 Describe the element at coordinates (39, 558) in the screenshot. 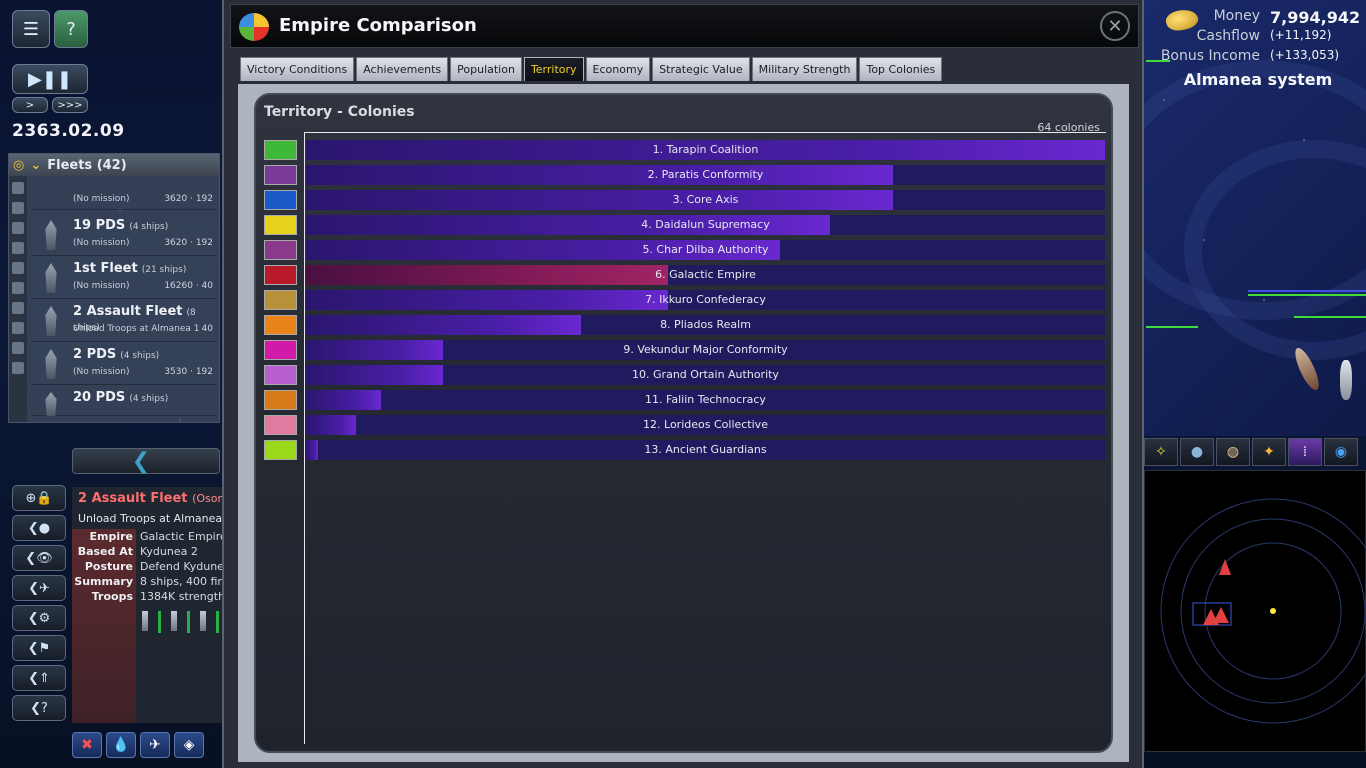

I see `eye-view-button: ❮👁` at that location.